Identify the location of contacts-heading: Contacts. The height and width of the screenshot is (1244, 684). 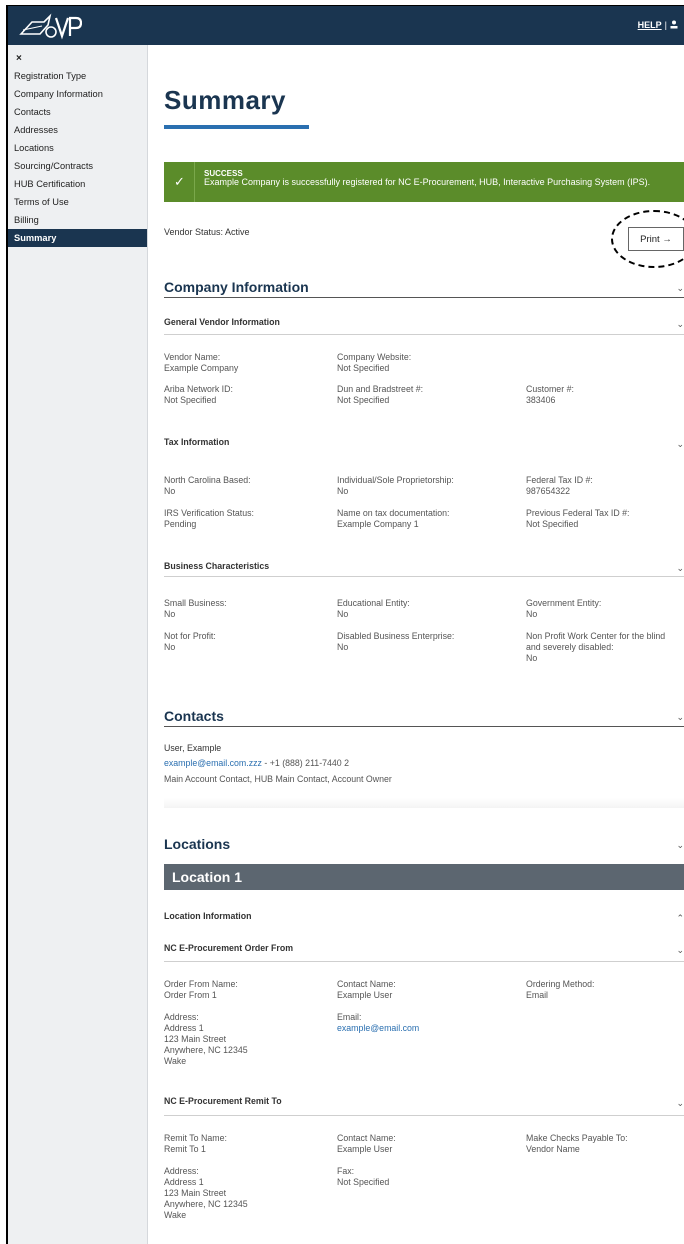
(194, 716).